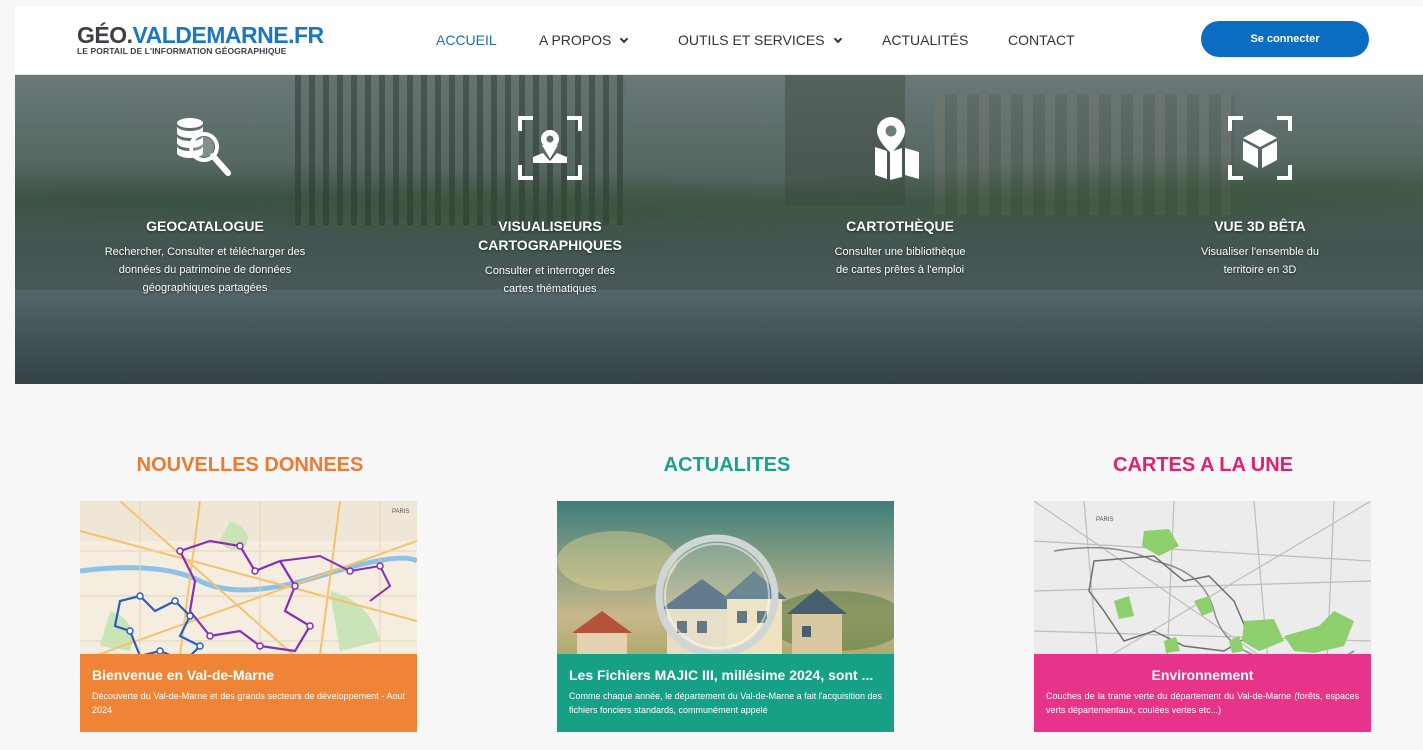 The height and width of the screenshot is (750, 1423). What do you see at coordinates (925, 40) in the screenshot?
I see `nav-item-actualites: ACTUALITÉS` at bounding box center [925, 40].